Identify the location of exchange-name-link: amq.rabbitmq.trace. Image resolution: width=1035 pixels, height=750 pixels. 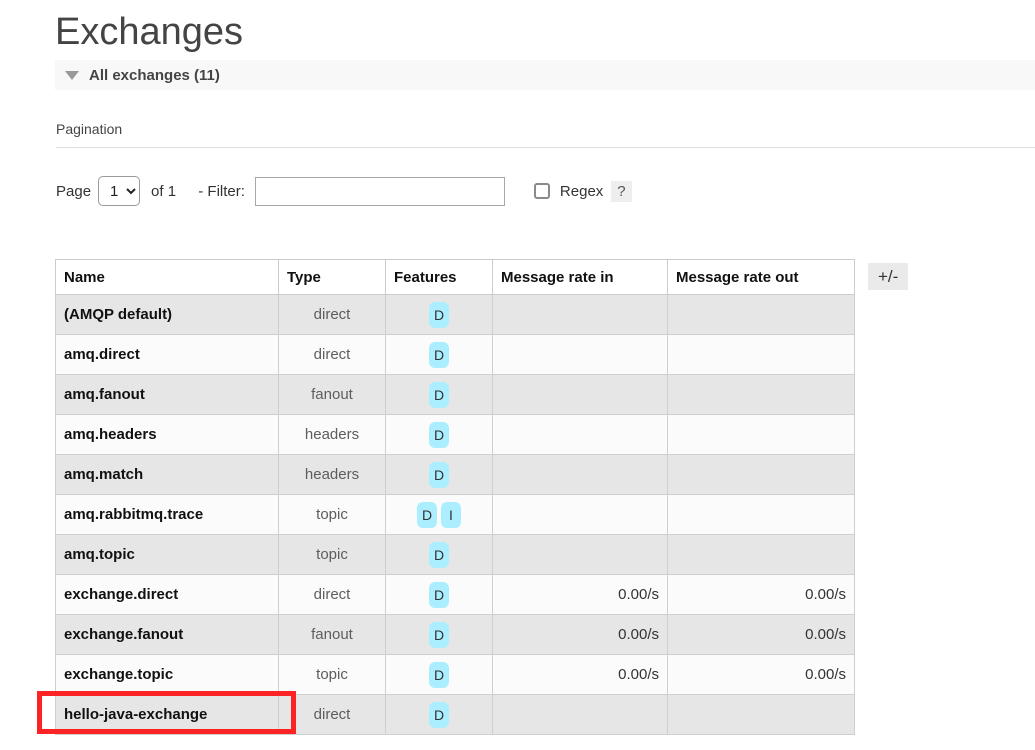
(167, 514).